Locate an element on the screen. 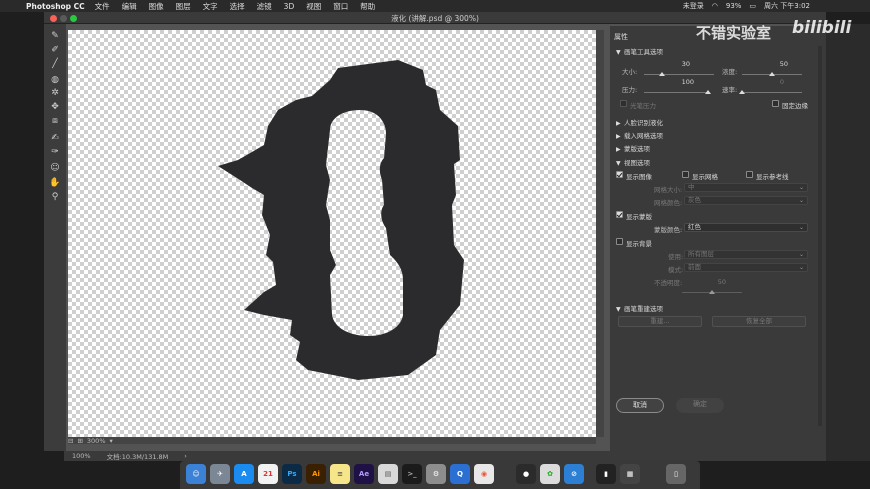 This screenshot has height=489, width=870. battery-percent: 93% is located at coordinates (734, 6).